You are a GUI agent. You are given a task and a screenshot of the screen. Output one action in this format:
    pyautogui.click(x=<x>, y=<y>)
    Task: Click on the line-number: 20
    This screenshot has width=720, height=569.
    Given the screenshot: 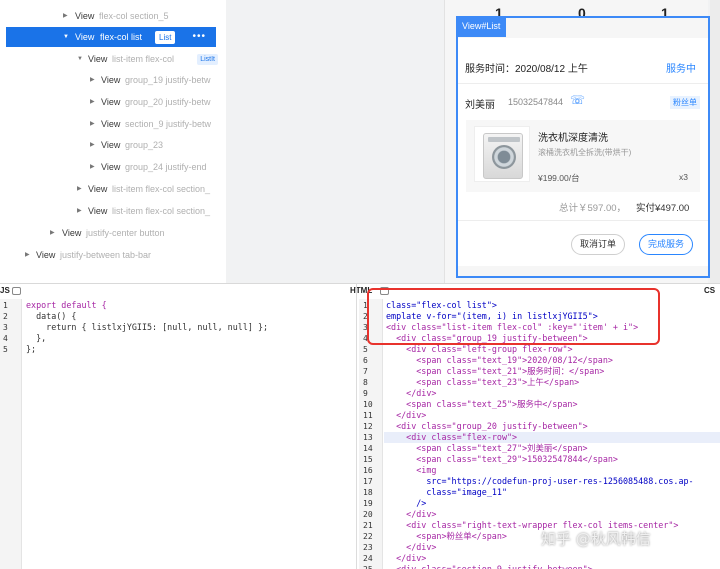 What is the action you would take?
    pyautogui.click(x=368, y=514)
    